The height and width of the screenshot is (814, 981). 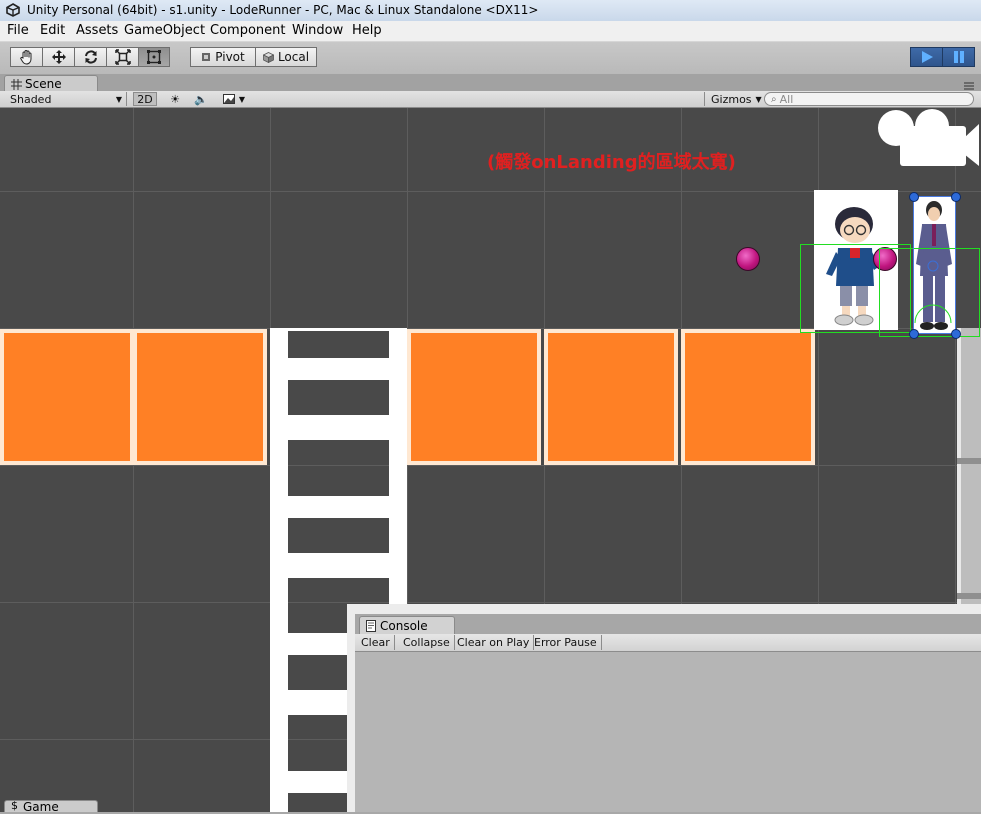 What do you see at coordinates (371, 626) in the screenshot?
I see `console-doc-icon` at bounding box center [371, 626].